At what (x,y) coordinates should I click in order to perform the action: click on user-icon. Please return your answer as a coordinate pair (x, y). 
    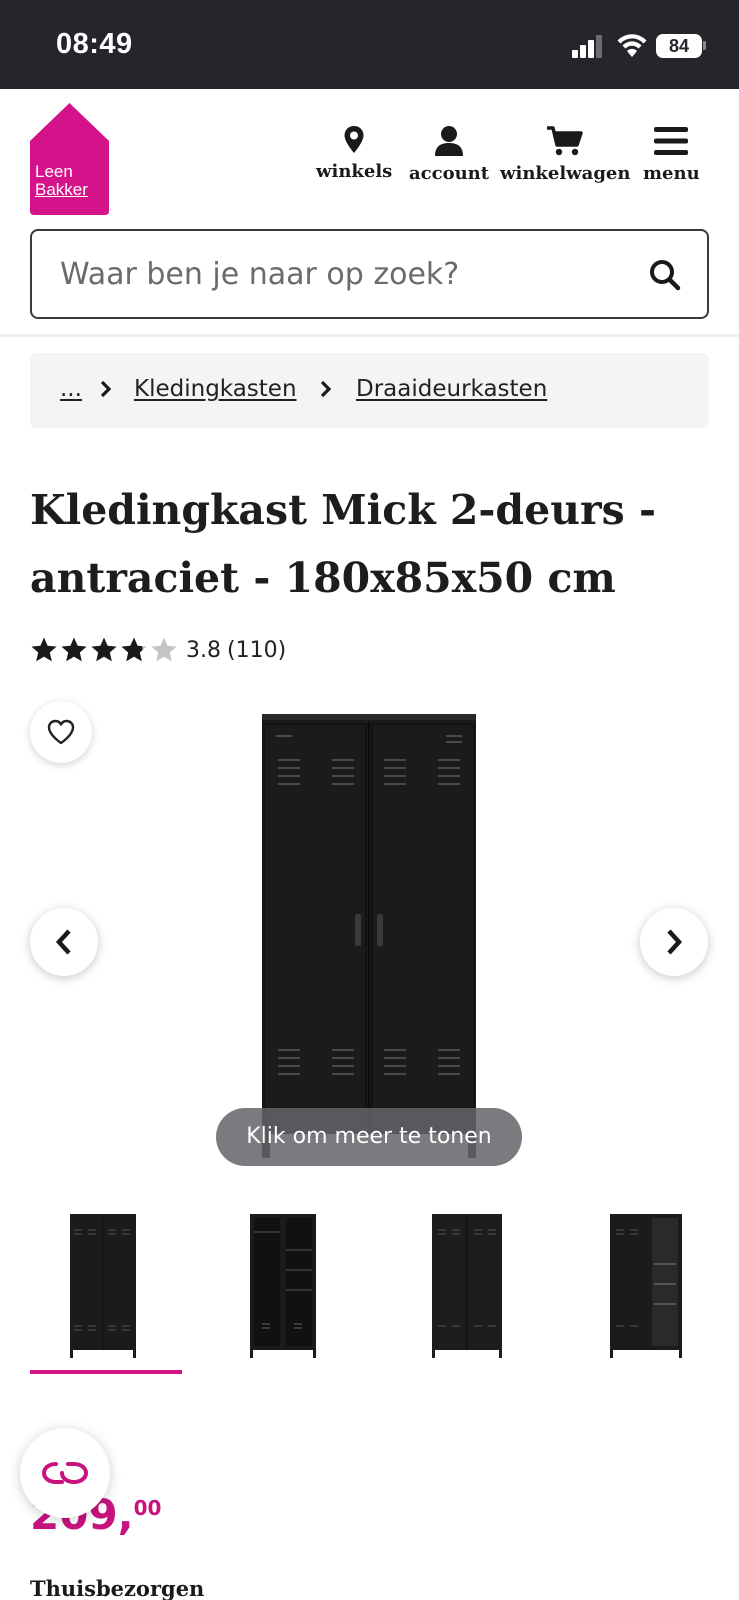
    Looking at the image, I should click on (449, 141).